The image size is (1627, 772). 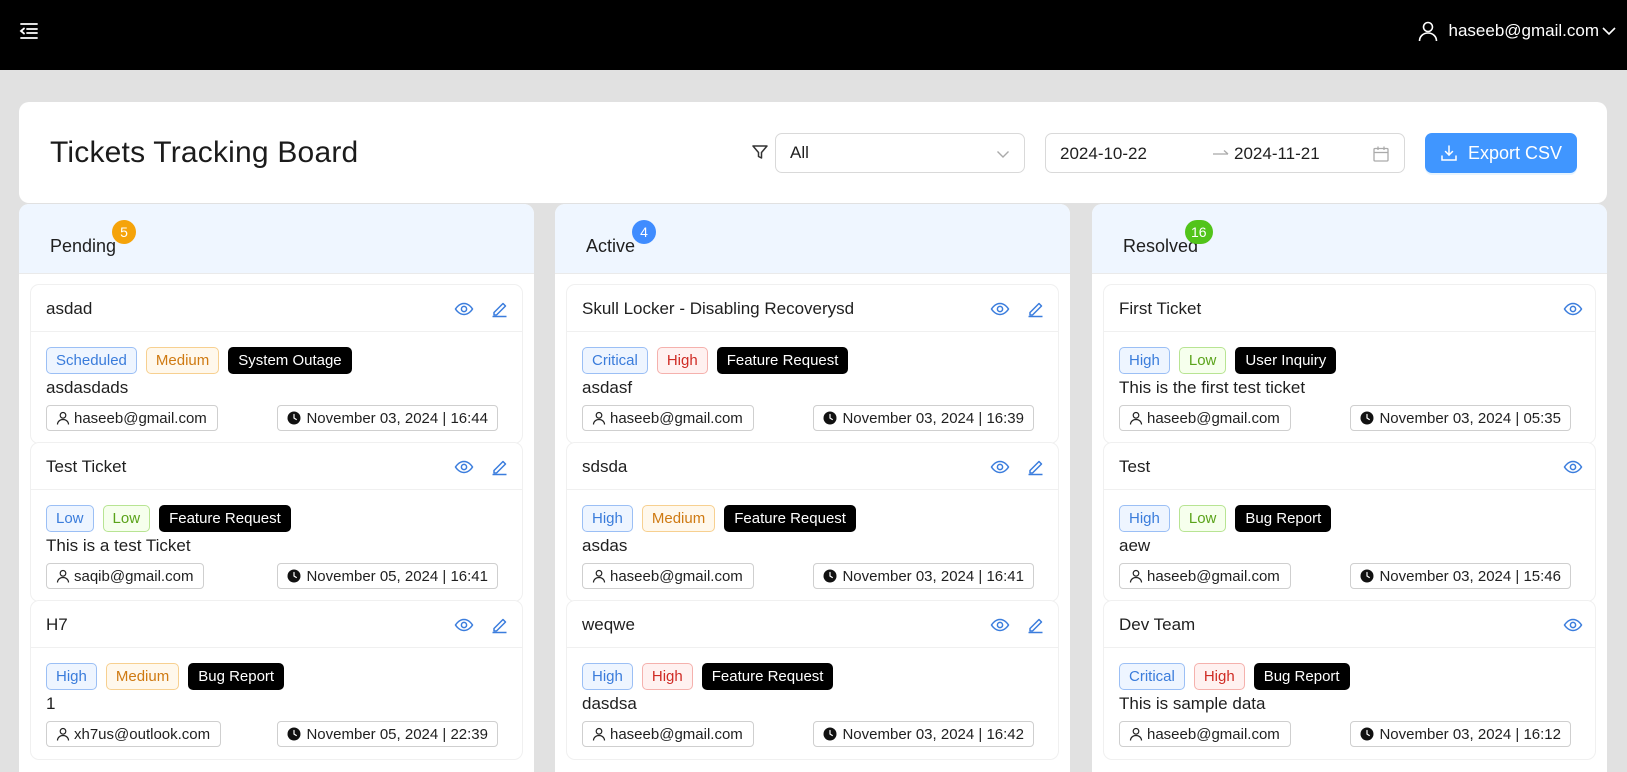 I want to click on ticket-tags: Critical High Bug Report, so click(x=1239, y=676).